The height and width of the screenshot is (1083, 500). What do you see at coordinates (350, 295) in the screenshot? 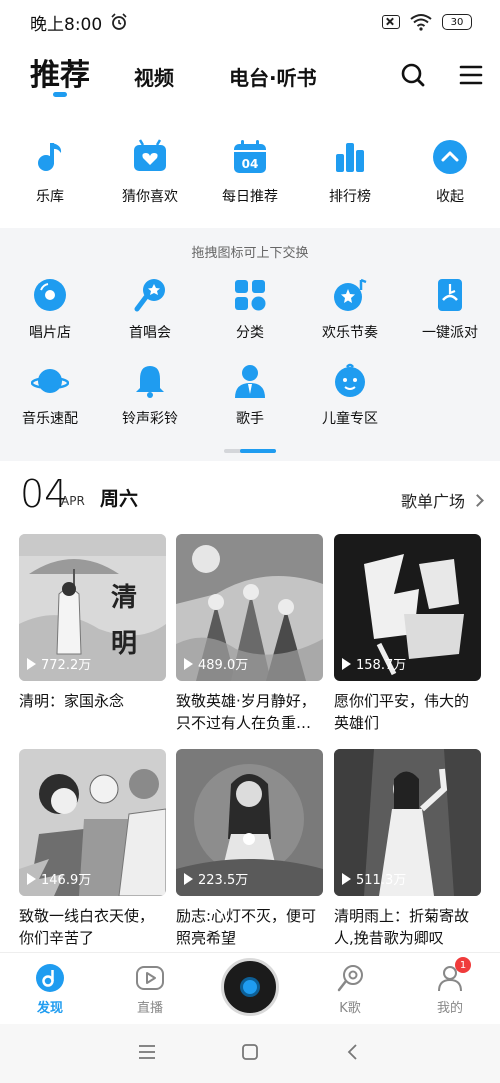
I see `rhythm-note-icon` at bounding box center [350, 295].